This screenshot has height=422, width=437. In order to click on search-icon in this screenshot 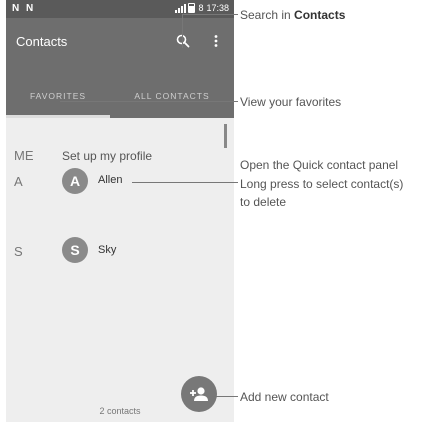, I will do `click(183, 41)`.